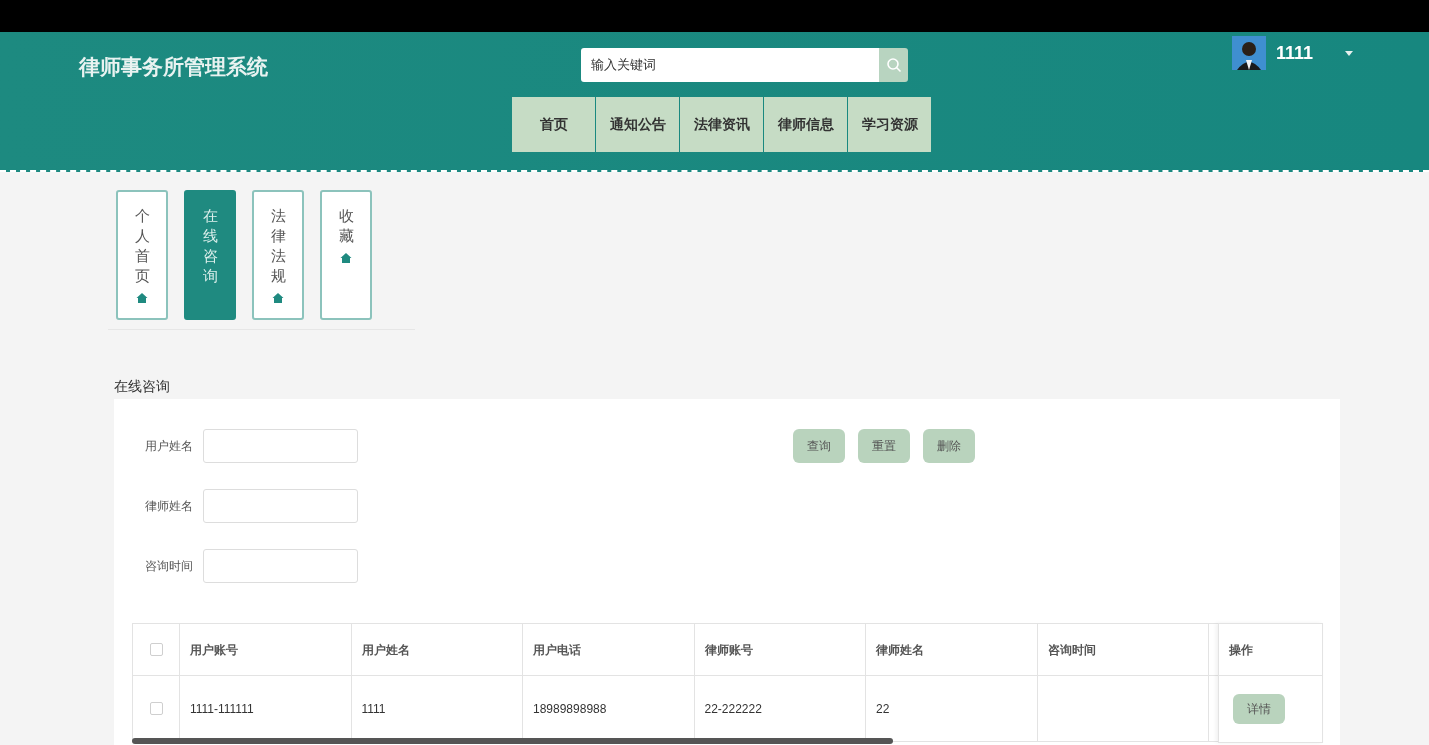  Describe the element at coordinates (1349, 53) in the screenshot. I see `caret-icon` at that location.